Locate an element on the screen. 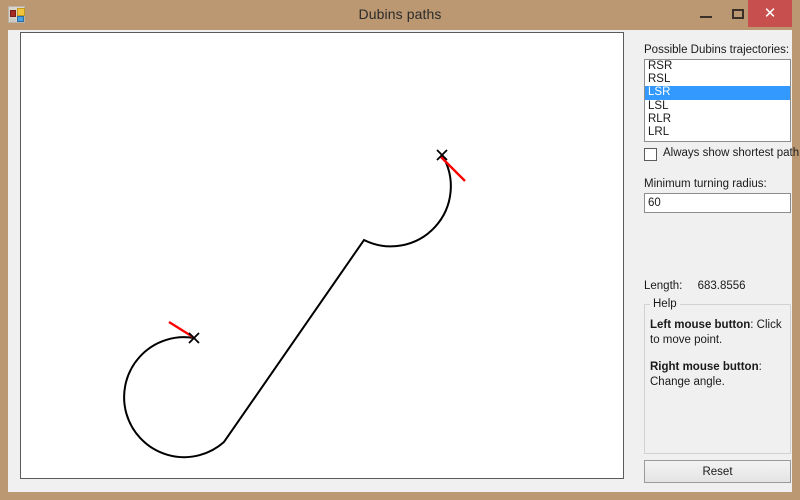 The height and width of the screenshot is (500, 800). close-icon: ✕ is located at coordinates (770, 13).